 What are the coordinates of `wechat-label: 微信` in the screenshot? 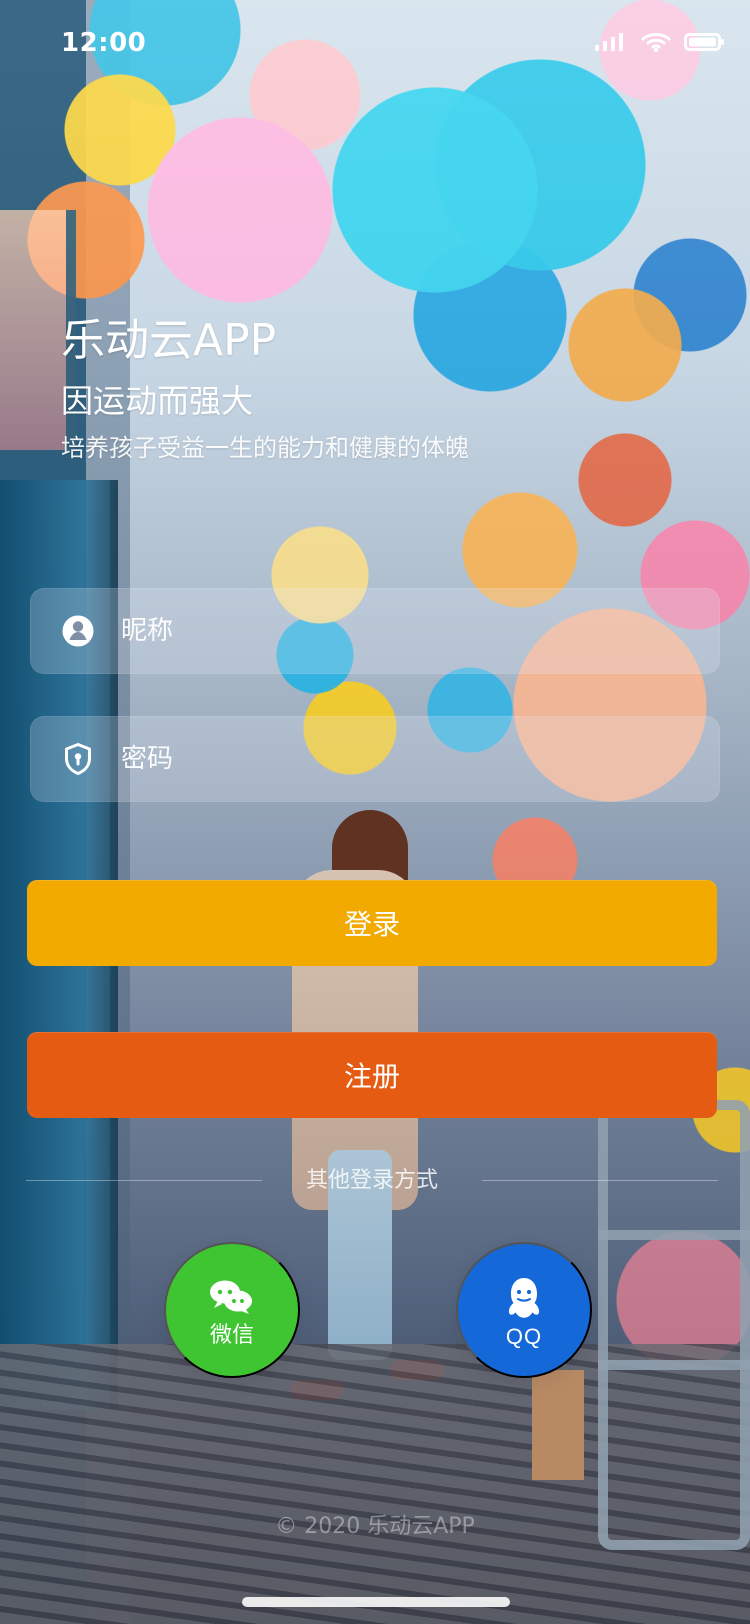 It's located at (231, 1334).